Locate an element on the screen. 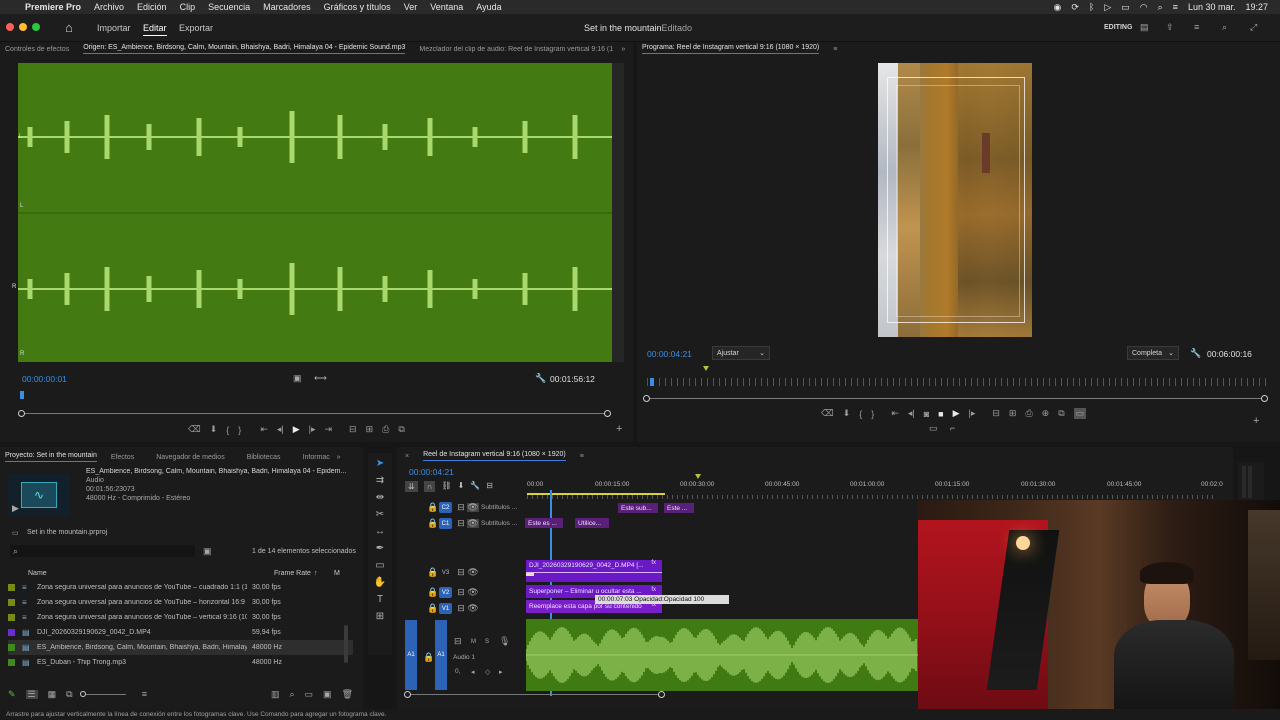 The width and height of the screenshot is (1280, 720). export-frame-icon: ⎙ is located at coordinates (385, 429).